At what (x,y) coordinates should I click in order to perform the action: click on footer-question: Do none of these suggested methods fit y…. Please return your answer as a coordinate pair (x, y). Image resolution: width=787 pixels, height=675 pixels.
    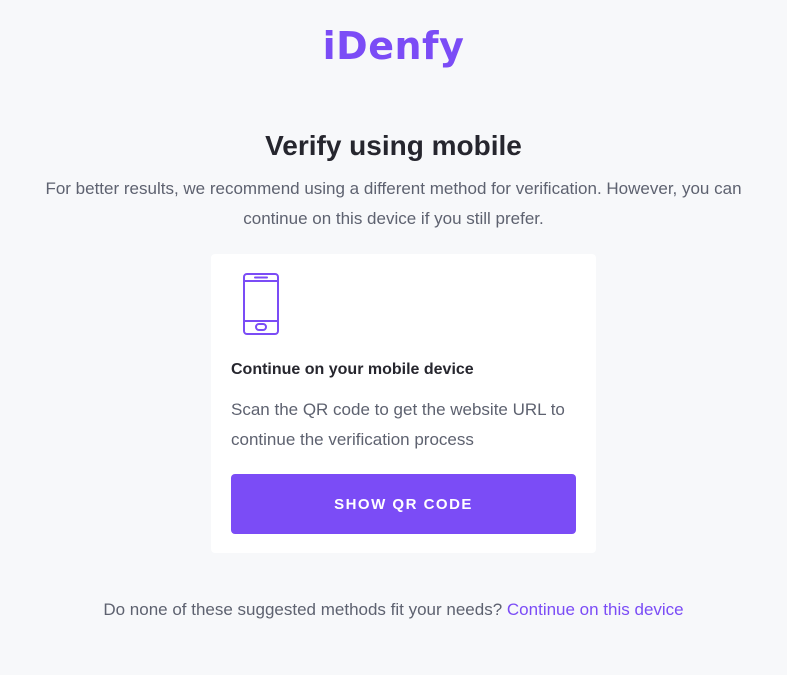
    Looking at the image, I should click on (303, 609).